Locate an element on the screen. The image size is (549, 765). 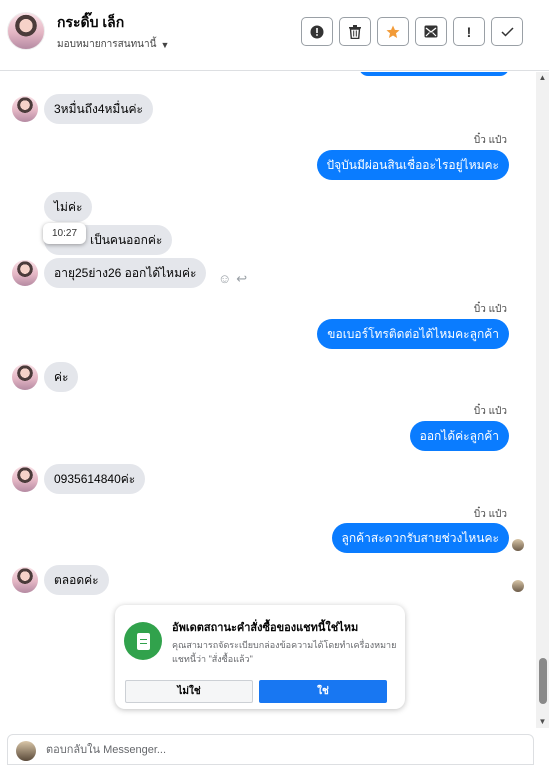
prompt-title: อัพเดตสถานะคำสั่งซื้อของแชทนี้ใช่ไหม is located at coordinates (265, 628).